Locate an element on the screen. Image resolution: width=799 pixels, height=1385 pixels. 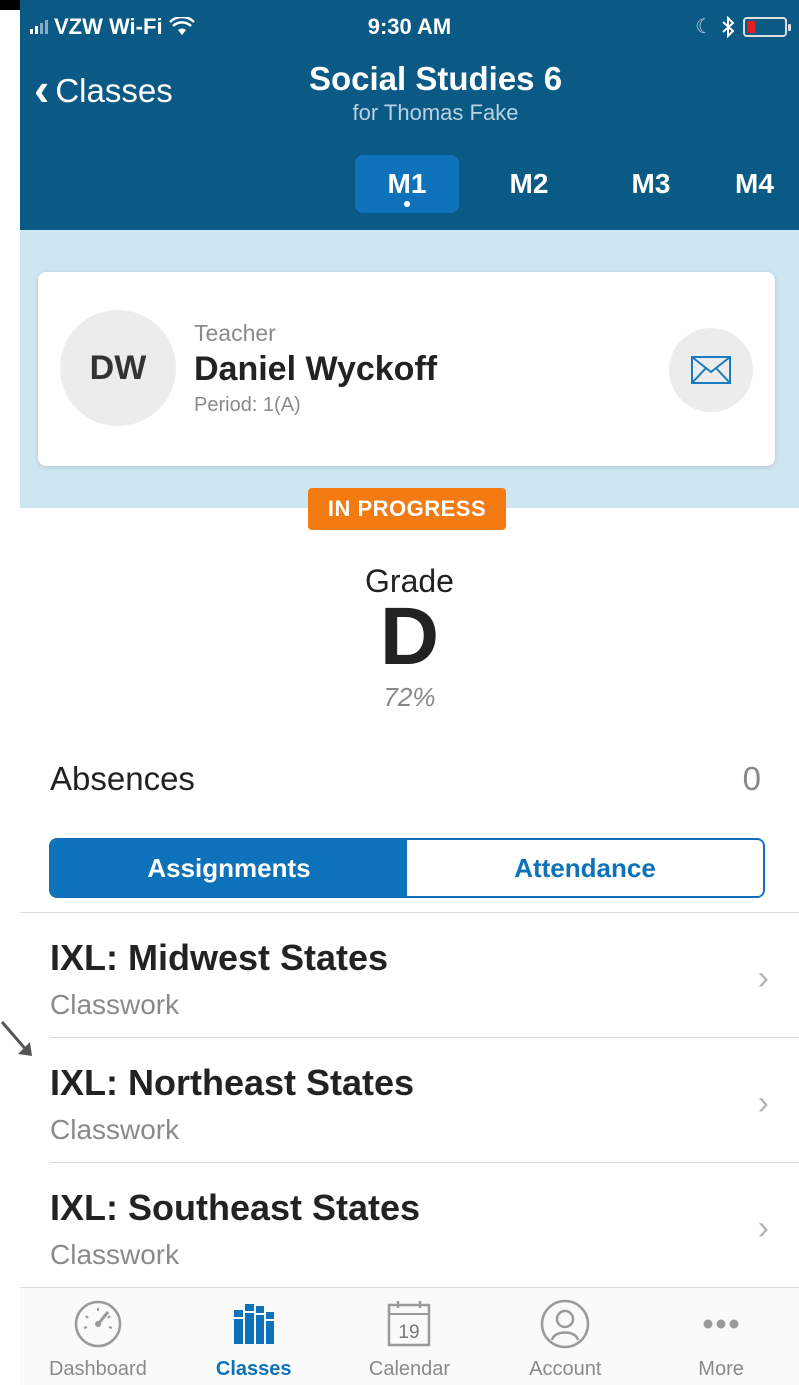
absences-label: Absences is located at coordinates (122, 778).